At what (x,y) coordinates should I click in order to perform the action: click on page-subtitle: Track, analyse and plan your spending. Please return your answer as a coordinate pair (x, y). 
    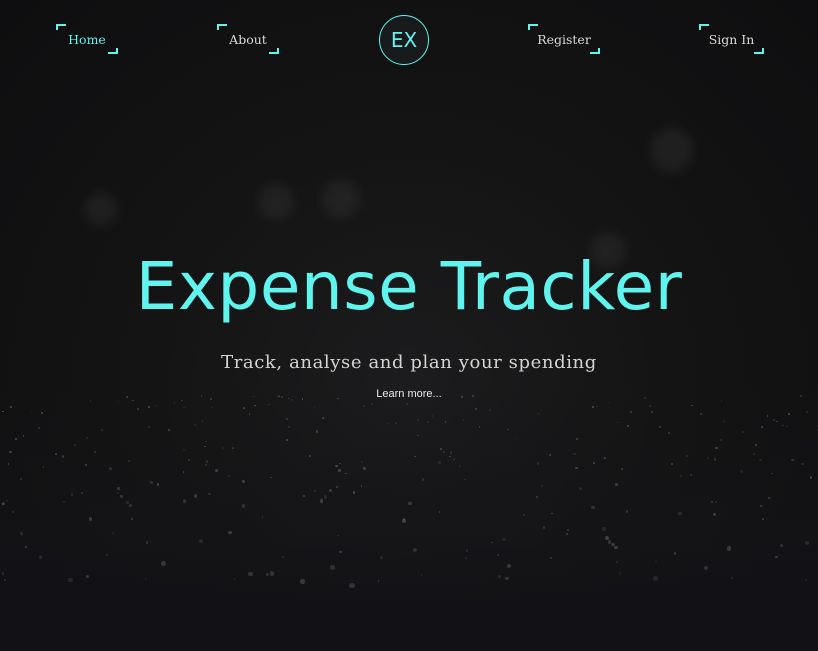
    Looking at the image, I should click on (409, 362).